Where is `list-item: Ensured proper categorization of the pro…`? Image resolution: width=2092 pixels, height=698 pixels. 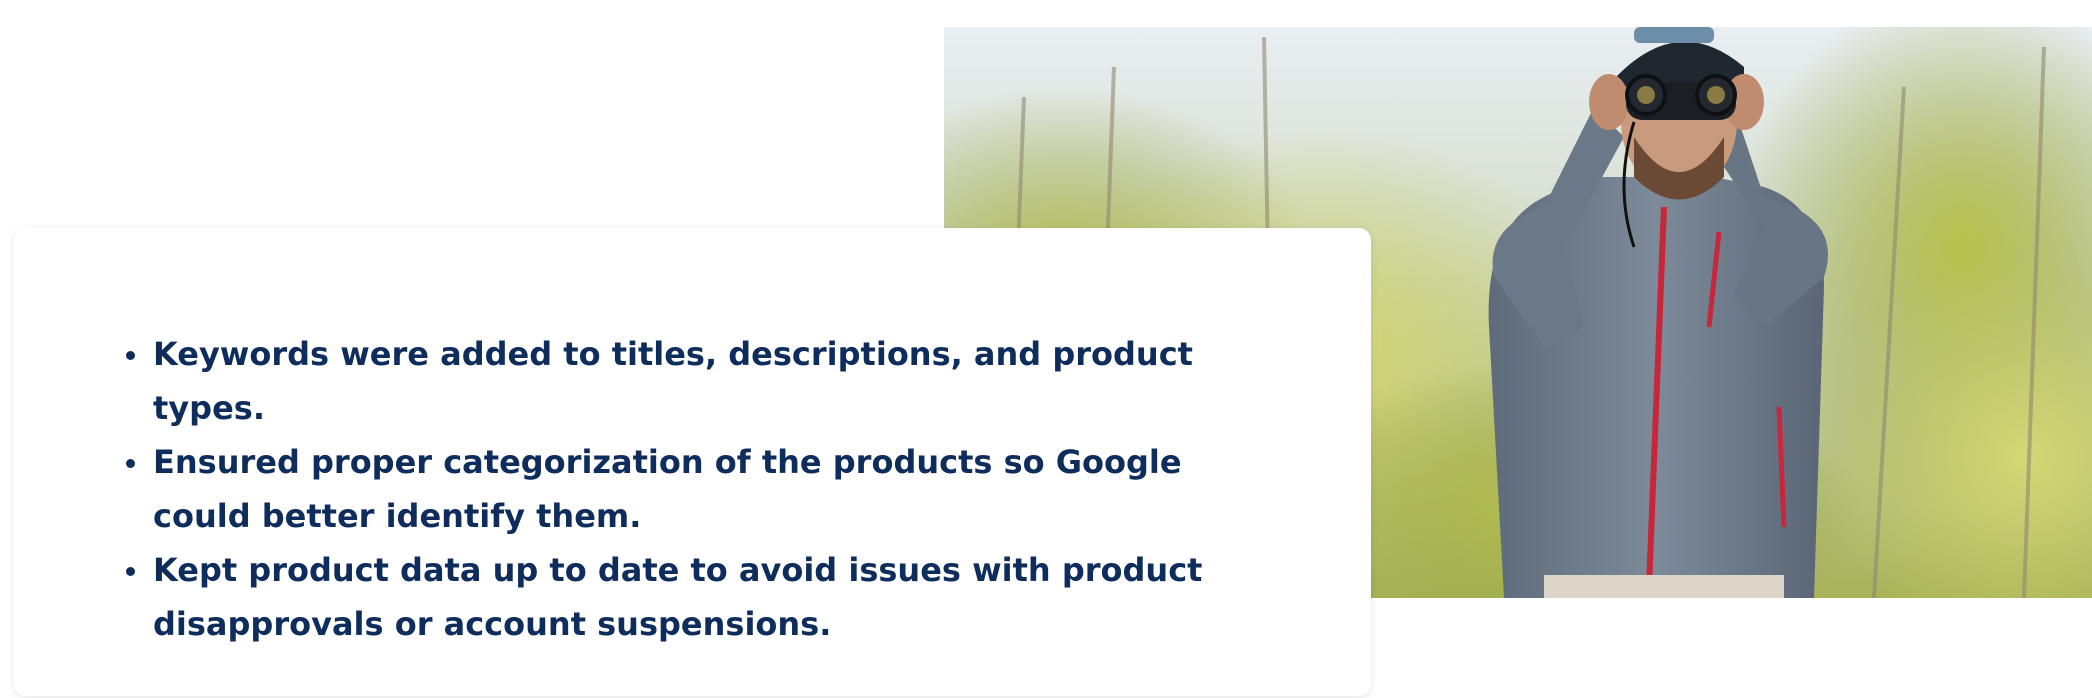 list-item: Ensured proper categorization of the pro… is located at coordinates (689, 489).